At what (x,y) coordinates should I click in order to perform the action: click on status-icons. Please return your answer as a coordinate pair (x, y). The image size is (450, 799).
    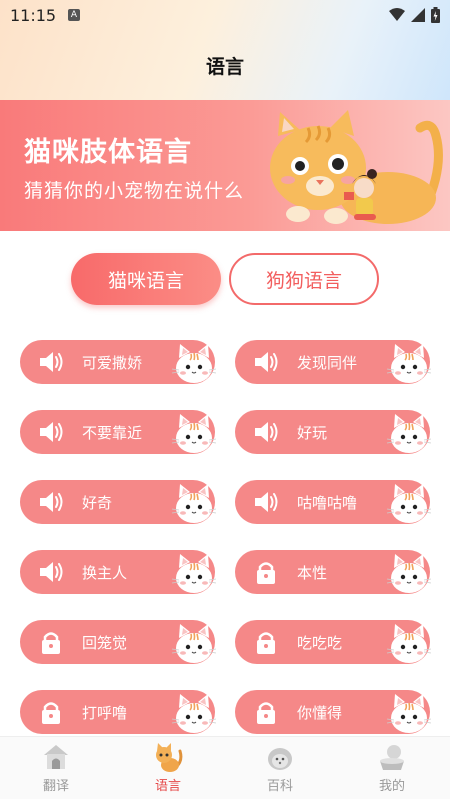
    Looking at the image, I should click on (414, 15).